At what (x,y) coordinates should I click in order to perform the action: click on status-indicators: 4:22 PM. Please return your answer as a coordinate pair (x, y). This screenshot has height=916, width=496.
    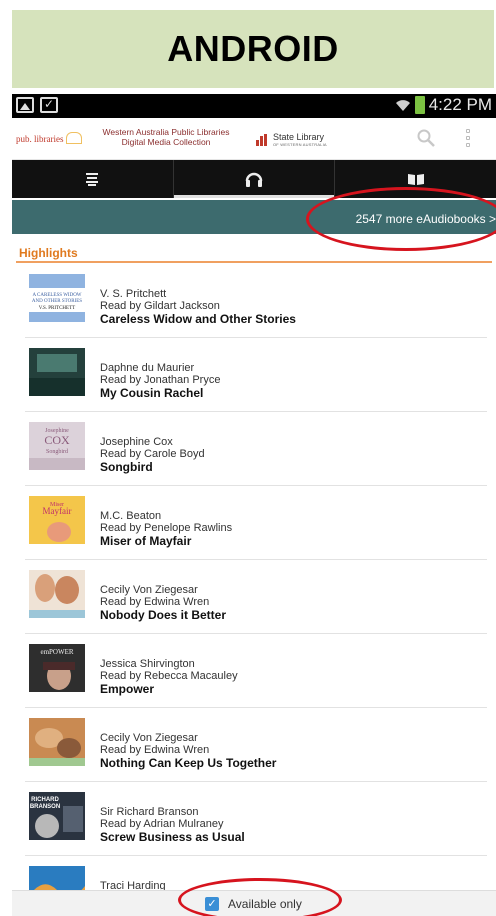
    Looking at the image, I should click on (443, 105).